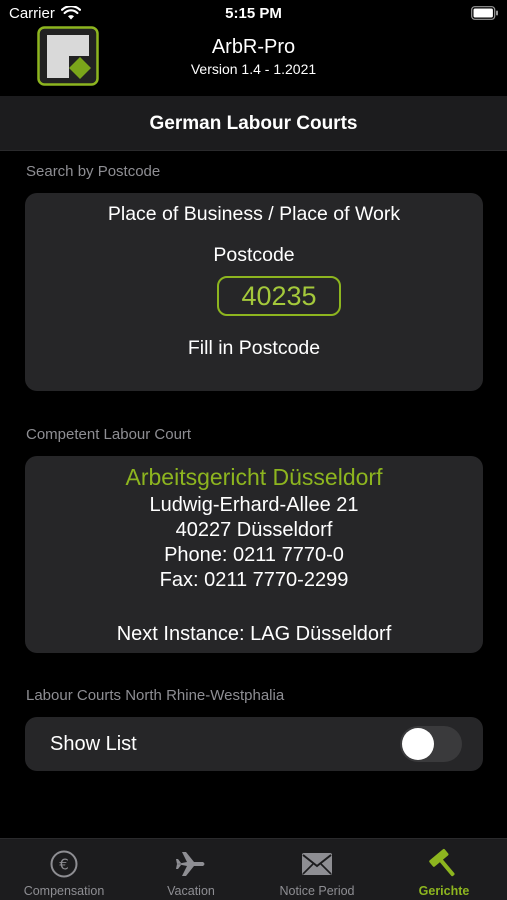  I want to click on envelope-icon, so click(317, 864).